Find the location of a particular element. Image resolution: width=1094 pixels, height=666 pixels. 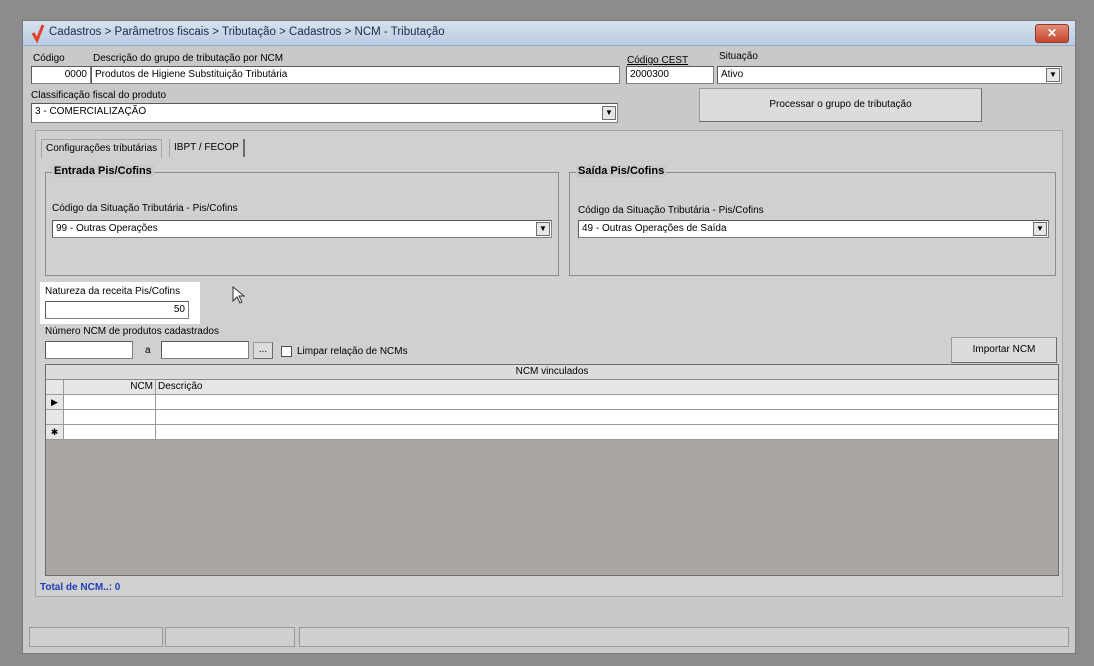

close-button: ✕ is located at coordinates (1052, 33).